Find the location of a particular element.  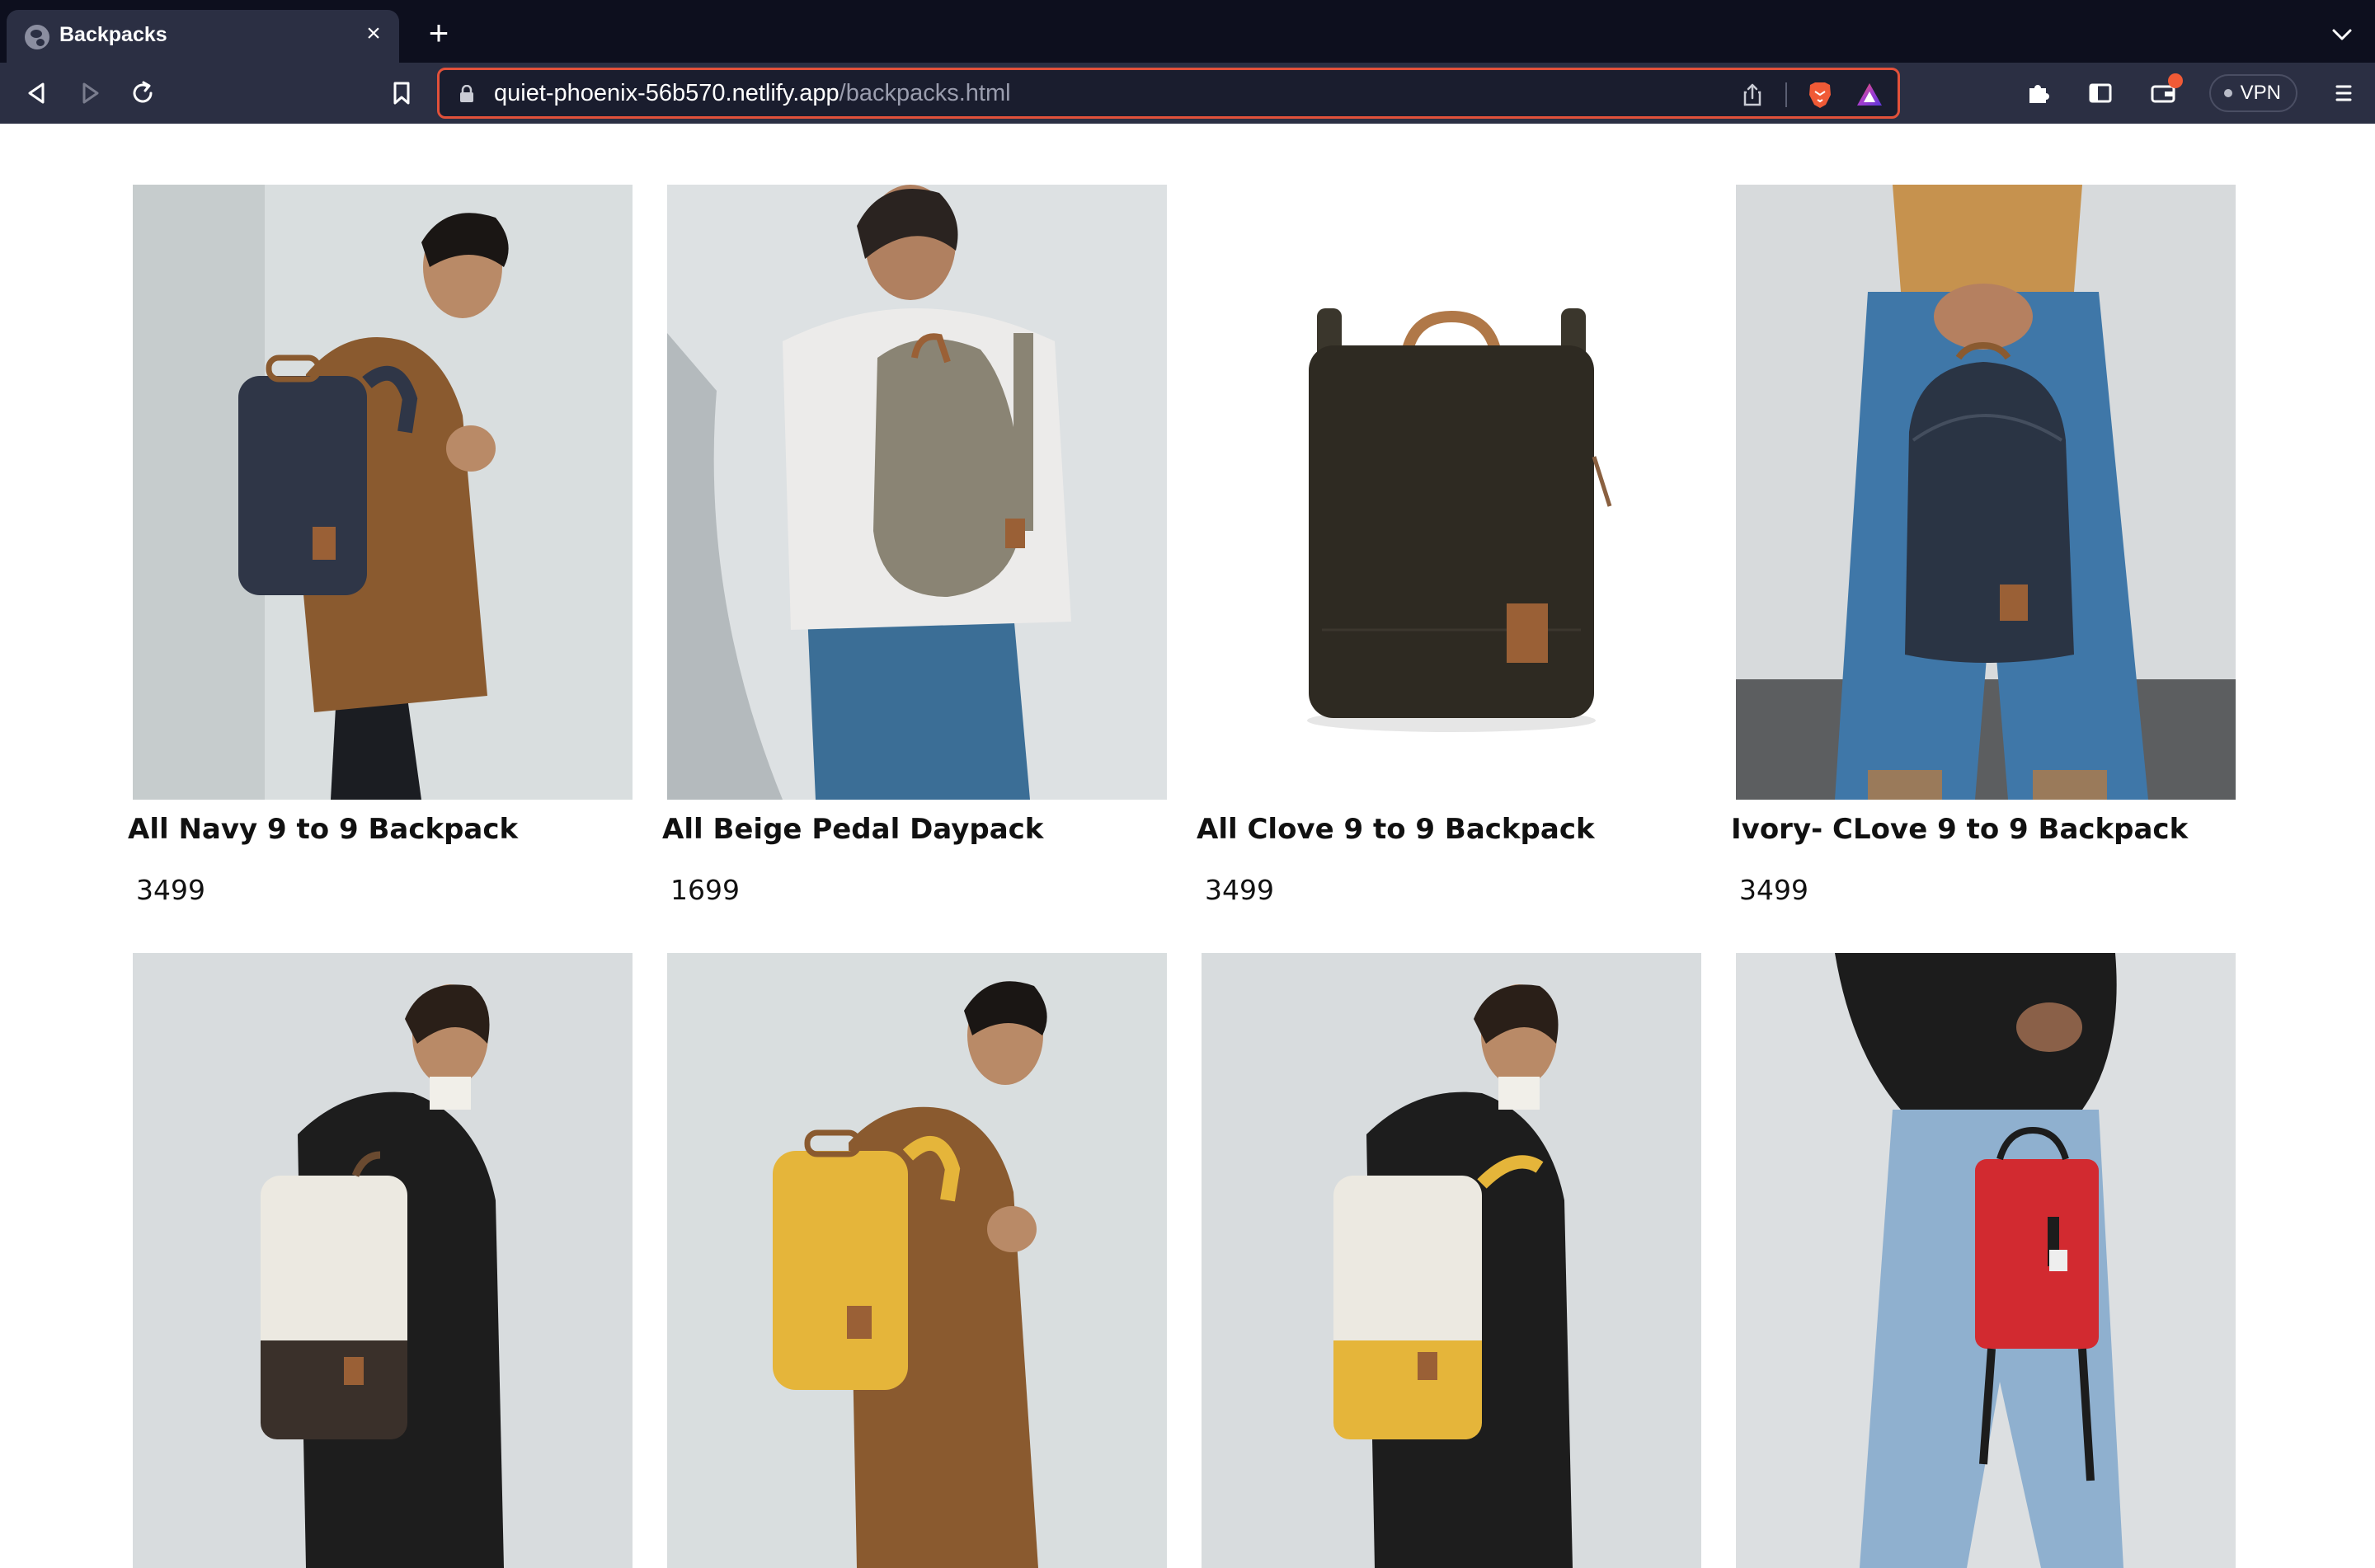

hamburger-menu-icon is located at coordinates (2343, 93).